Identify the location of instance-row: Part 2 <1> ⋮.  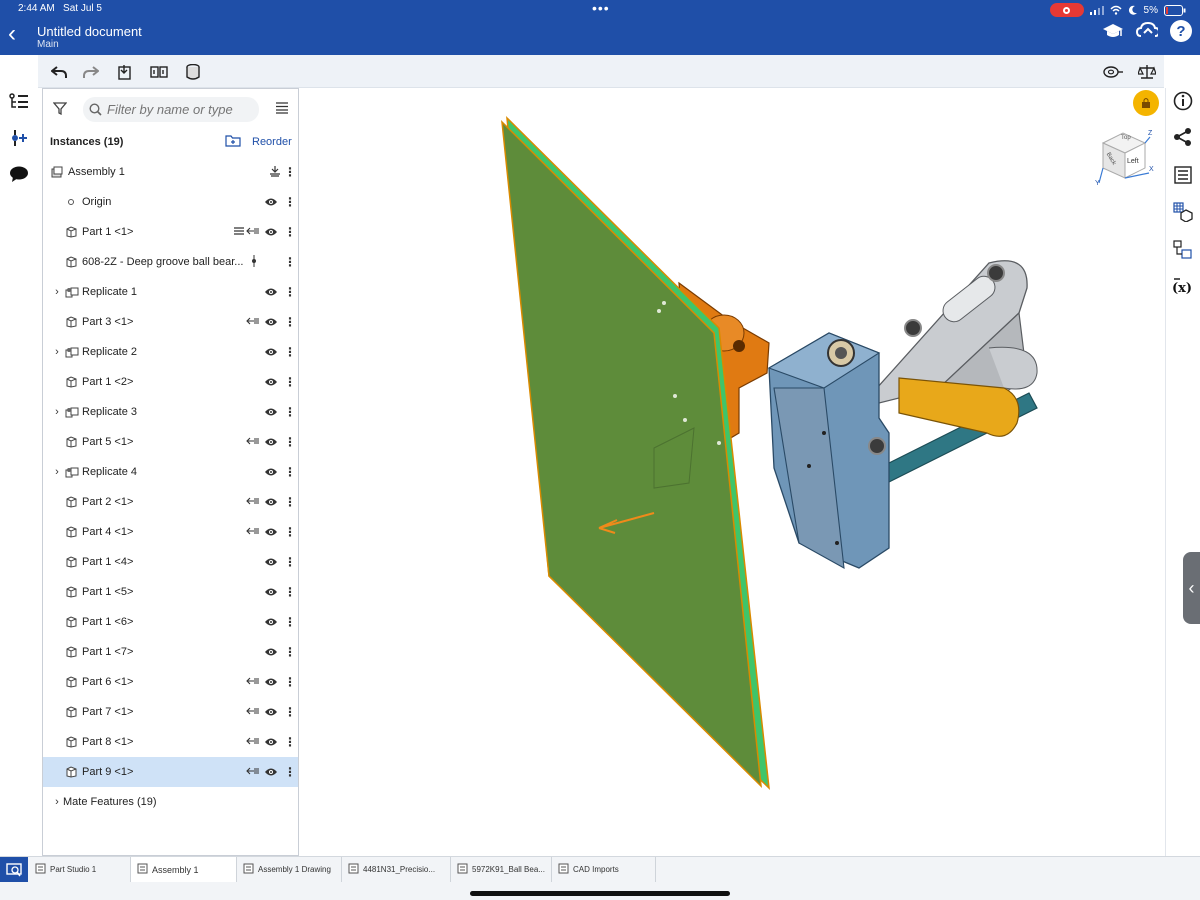
(170, 502).